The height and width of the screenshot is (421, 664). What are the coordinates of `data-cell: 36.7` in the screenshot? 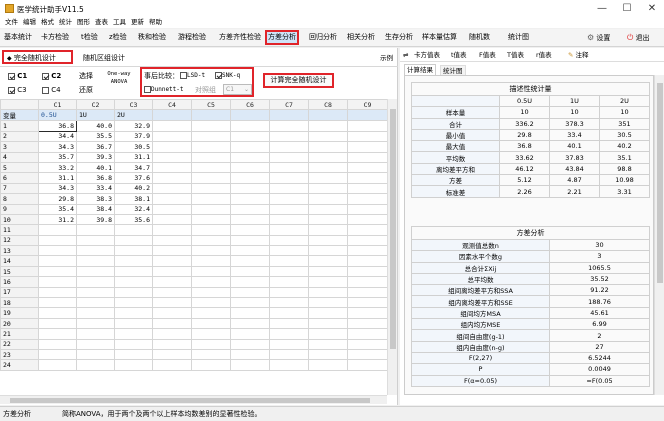 It's located at (95, 147).